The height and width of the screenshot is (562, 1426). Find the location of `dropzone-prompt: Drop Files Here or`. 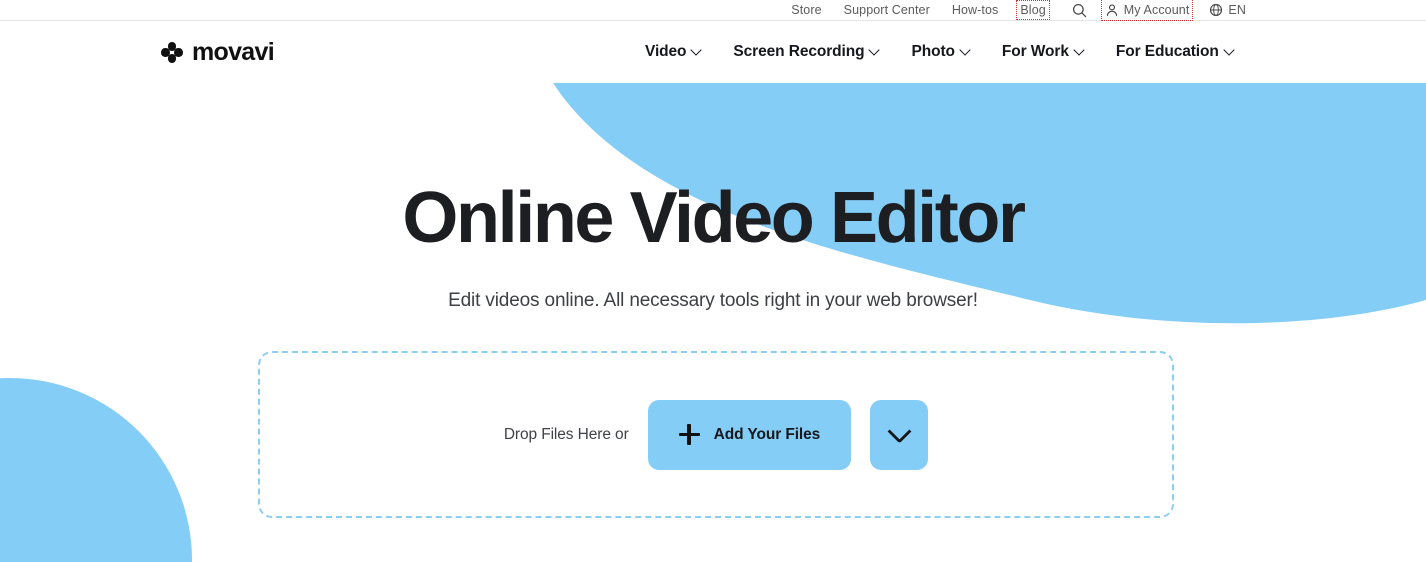

dropzone-prompt: Drop Files Here or is located at coordinates (566, 434).